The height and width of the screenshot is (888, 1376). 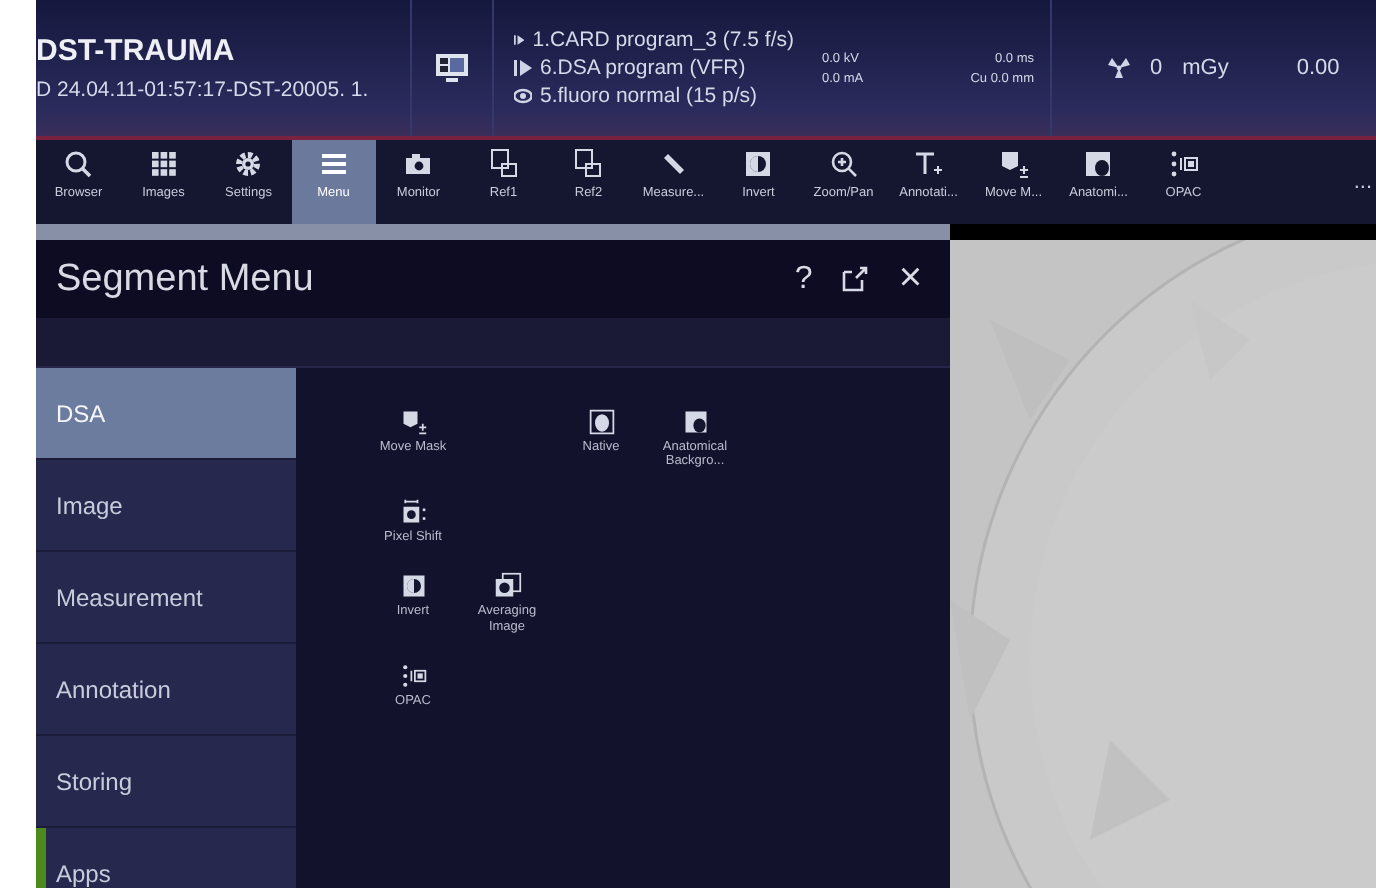 What do you see at coordinates (203, 90) in the screenshot?
I see `study-id: D 24.04.11-01:57:17-DST-20005. 1.` at bounding box center [203, 90].